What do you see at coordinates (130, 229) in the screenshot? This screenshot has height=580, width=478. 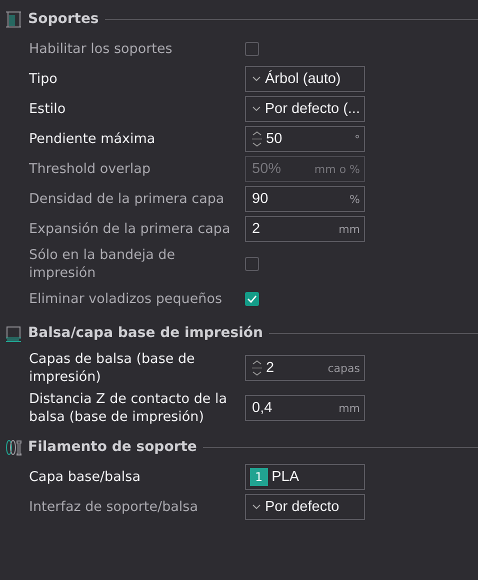 I see `setting-label: Expansión de la primera capa` at bounding box center [130, 229].